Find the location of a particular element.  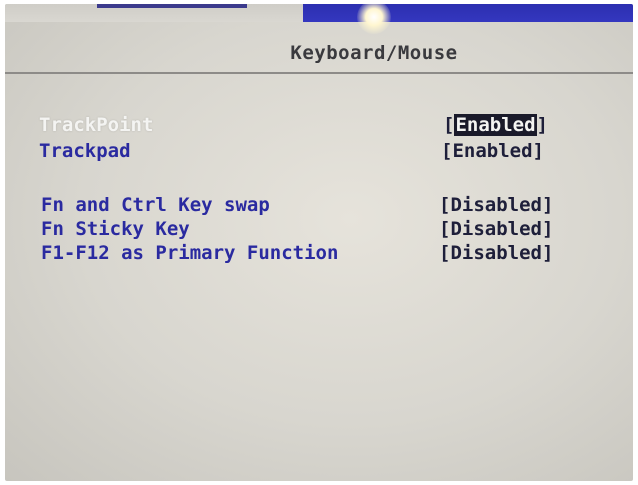

title-divider is located at coordinates (319, 73).